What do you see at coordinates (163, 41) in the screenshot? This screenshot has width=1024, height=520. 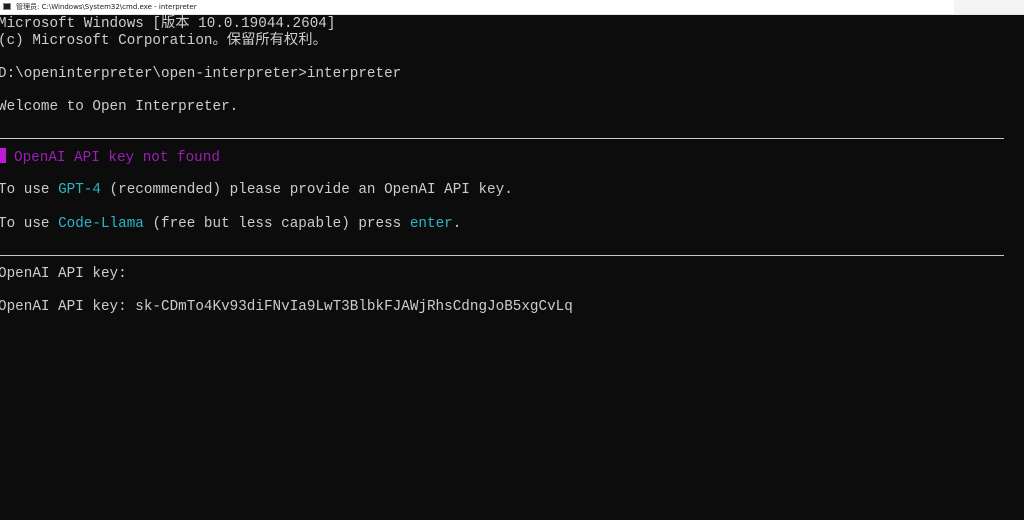 I see `copyright-line: (c) Microsoft Corporation。保留所有权利。` at bounding box center [163, 41].